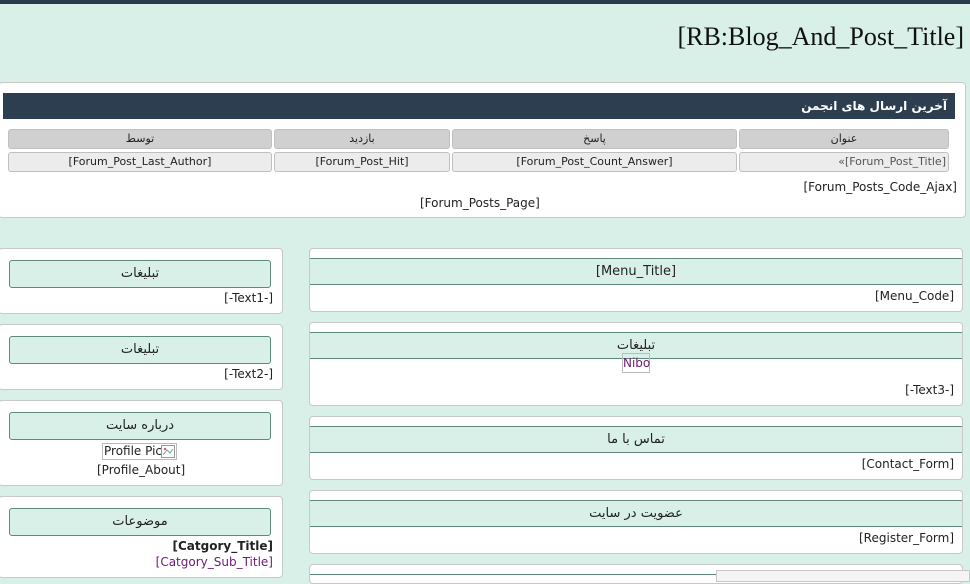 This screenshot has height=584, width=970. What do you see at coordinates (485, 2) in the screenshot?
I see `top-bar` at bounding box center [485, 2].